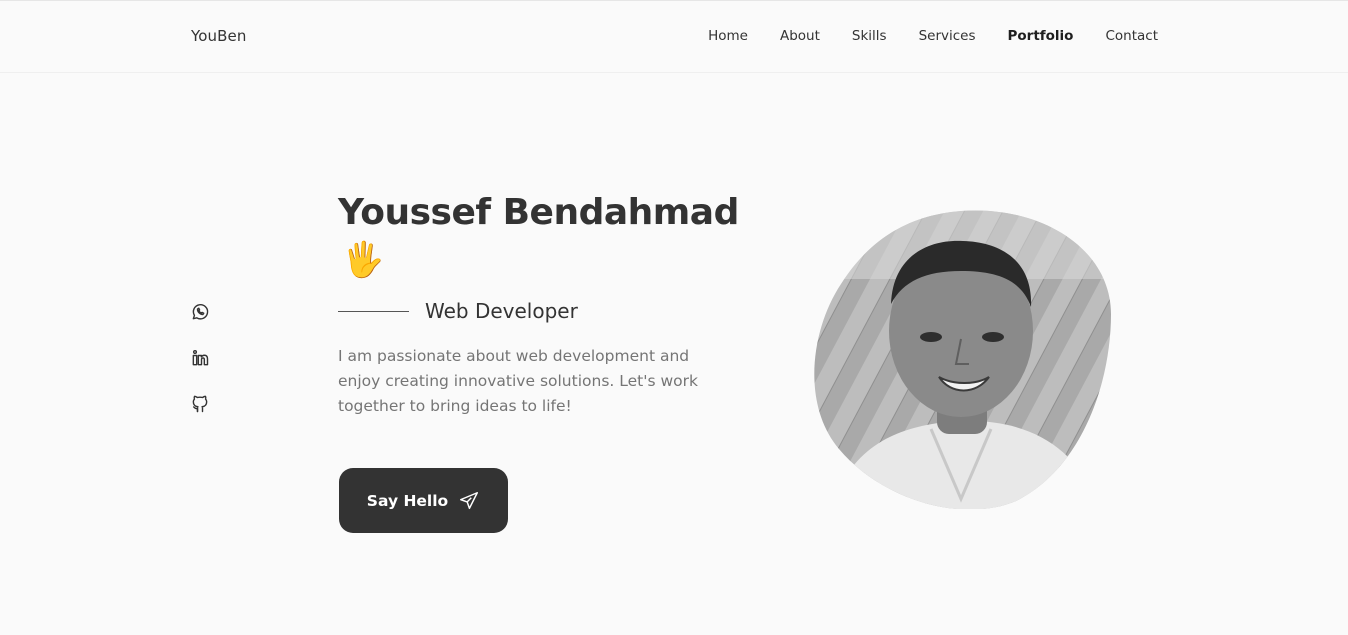 The width and height of the screenshot is (1348, 635). Describe the element at coordinates (200, 405) in the screenshot. I see `github-icon` at that location.